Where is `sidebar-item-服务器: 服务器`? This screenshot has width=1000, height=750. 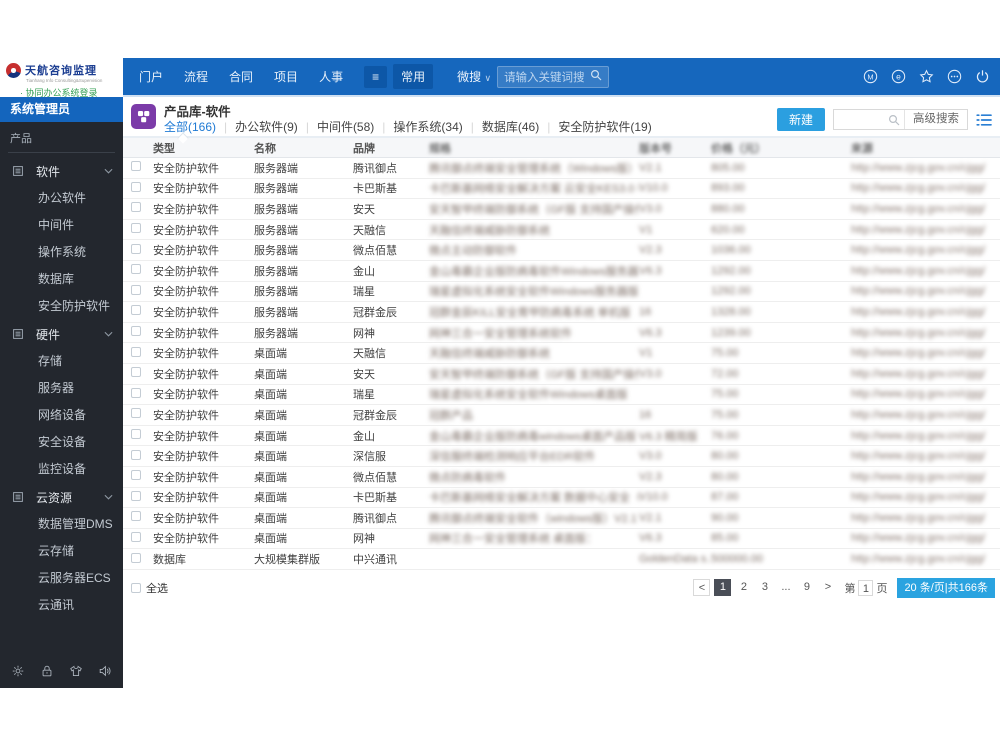
sidebar-item-服务器: 服务器 is located at coordinates (61, 388).